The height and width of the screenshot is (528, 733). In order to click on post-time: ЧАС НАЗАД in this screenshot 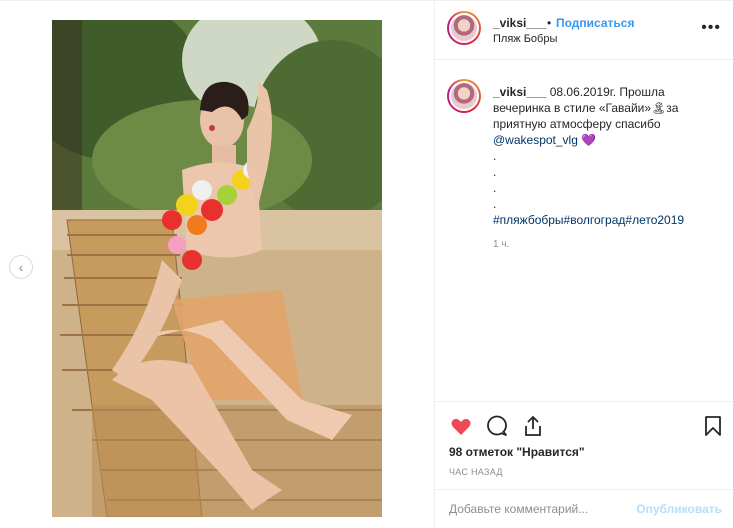, I will do `click(476, 472)`.